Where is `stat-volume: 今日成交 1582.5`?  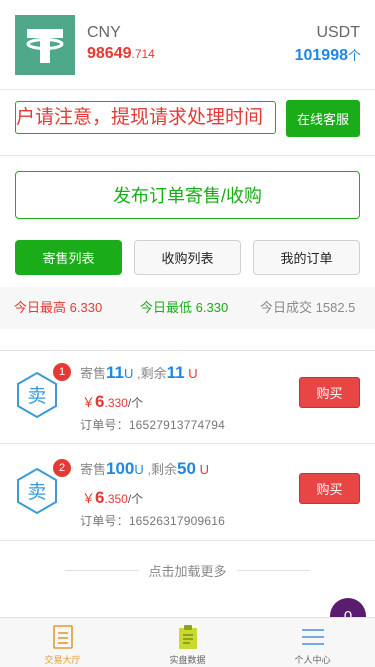 stat-volume: 今日成交 1582.5 is located at coordinates (307, 308).